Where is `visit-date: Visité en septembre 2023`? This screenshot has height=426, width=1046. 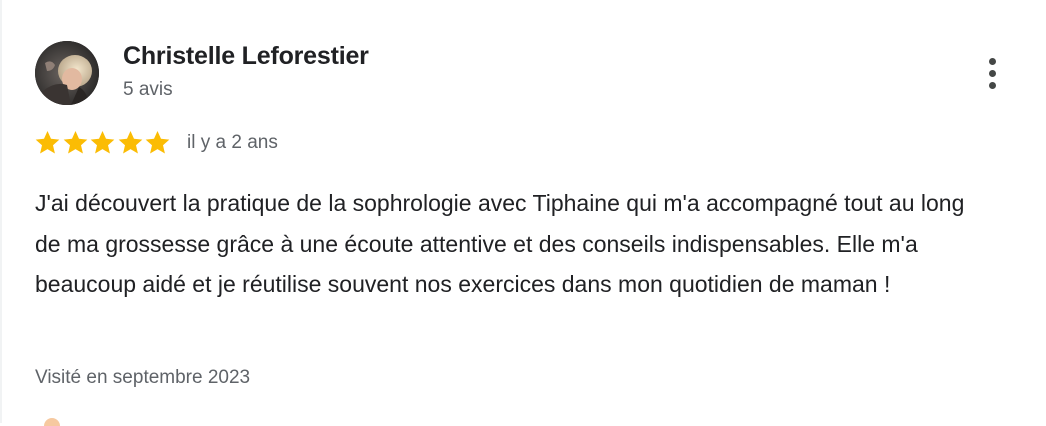
visit-date: Visité en septembre 2023 is located at coordinates (143, 377).